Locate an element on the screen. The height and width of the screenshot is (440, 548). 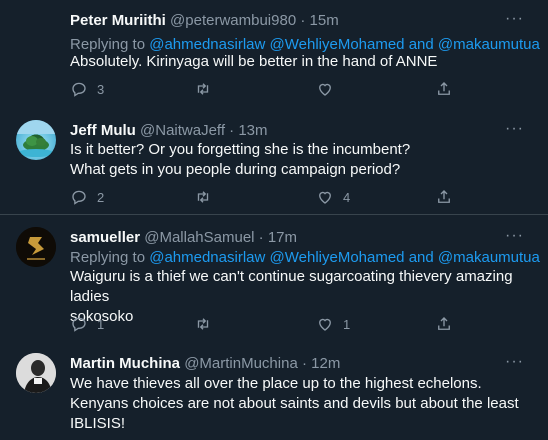
author-name: Jeff Mulu is located at coordinates (103, 130).